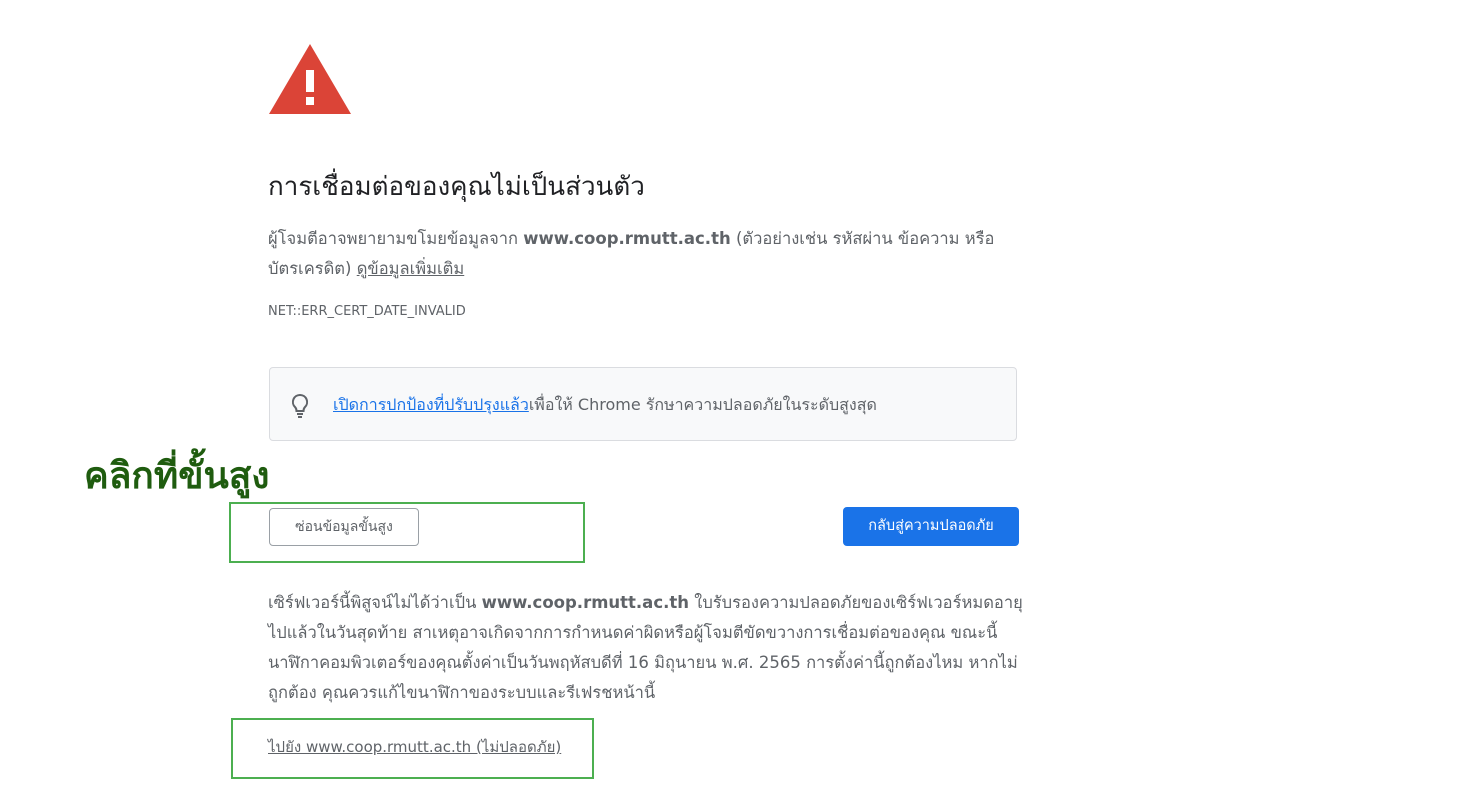  I want to click on details-prefix: เซิร์ฟเวอร์นี้พิสูจน์ไม่ได้ว่าเป็น, so click(375, 602).